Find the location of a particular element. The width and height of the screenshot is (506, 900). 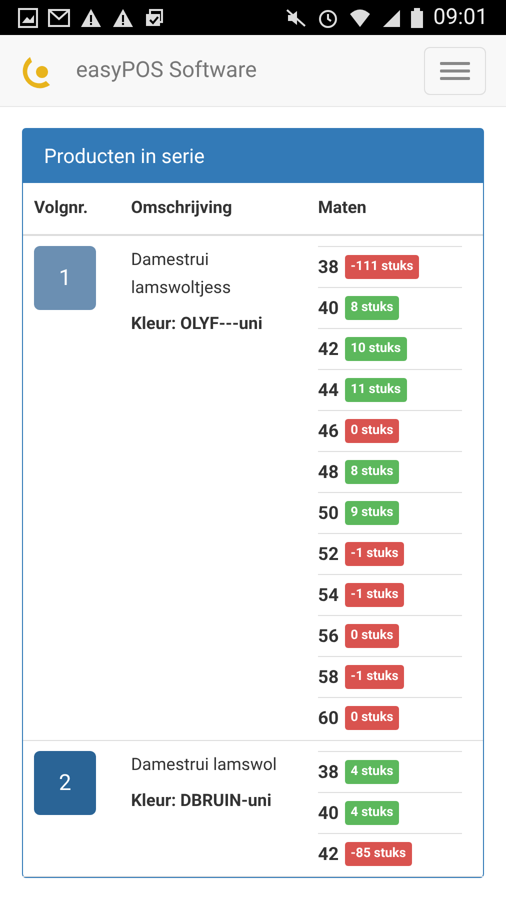

stock-badge: -111 stuks is located at coordinates (382, 267).